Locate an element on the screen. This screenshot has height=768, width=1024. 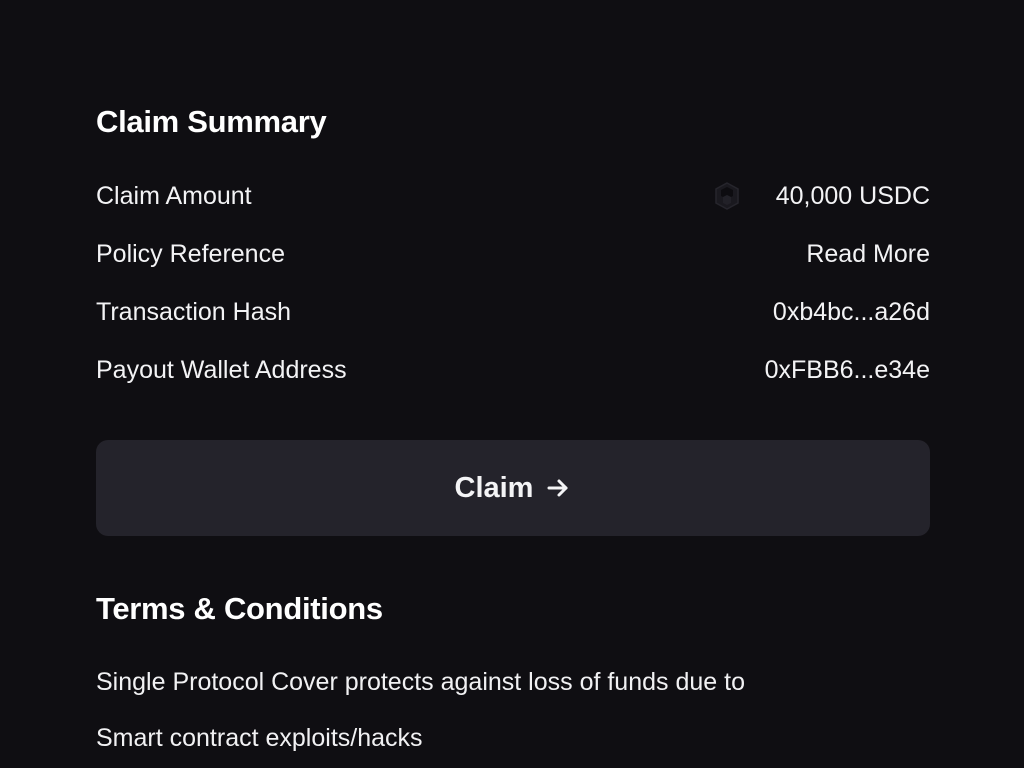
policy-reference-link: Read More is located at coordinates (868, 254).